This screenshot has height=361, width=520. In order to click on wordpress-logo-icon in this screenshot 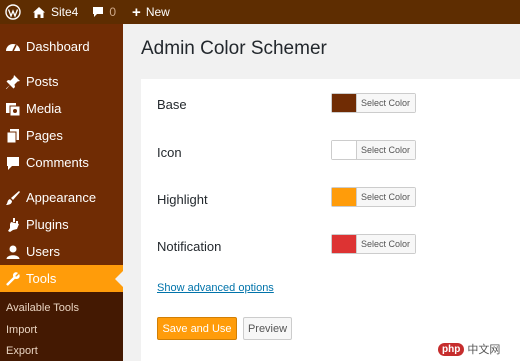, I will do `click(13, 12)`.